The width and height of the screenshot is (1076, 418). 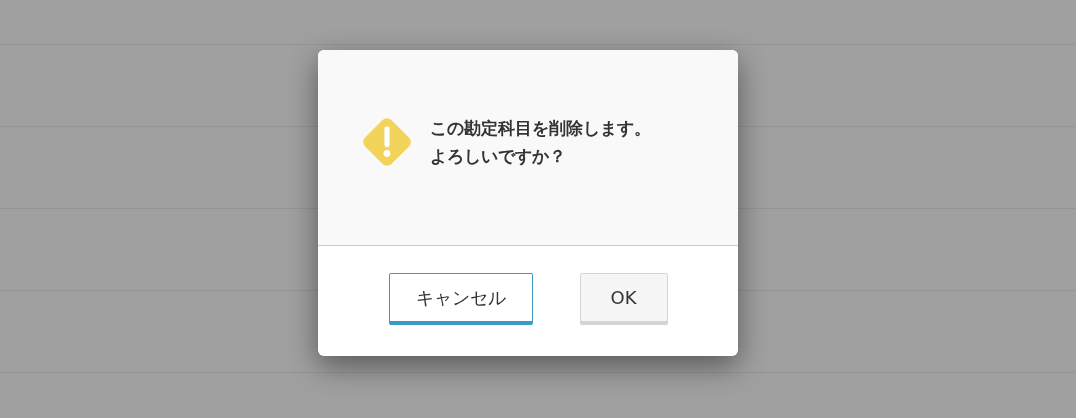 I want to click on message-text: よろしいですか？, so click(x=498, y=156).